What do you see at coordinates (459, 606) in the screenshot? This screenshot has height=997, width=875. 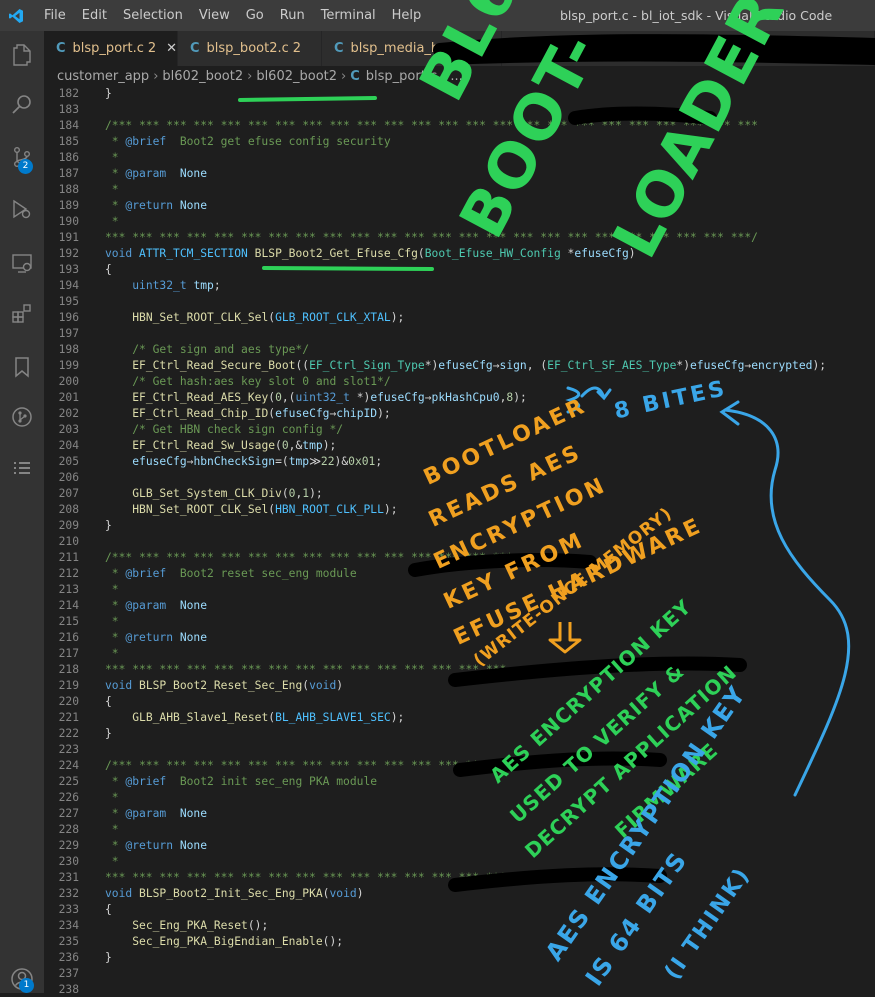 I see `code-line: 214 * @param None` at bounding box center [459, 606].